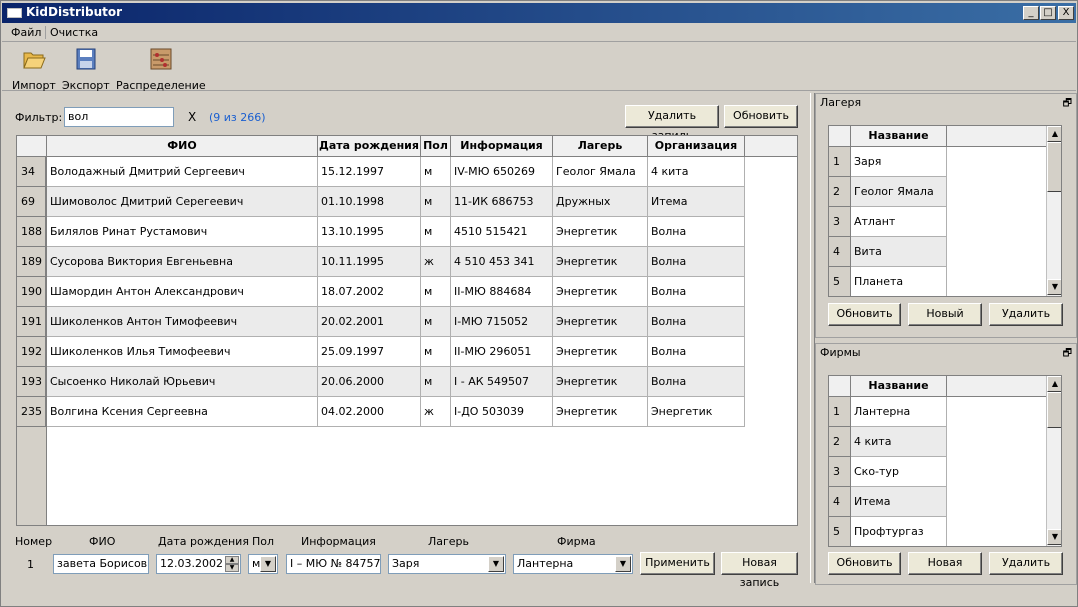 This screenshot has height=607, width=1078. I want to click on firms-list-item: Профтургаз, so click(899, 531).